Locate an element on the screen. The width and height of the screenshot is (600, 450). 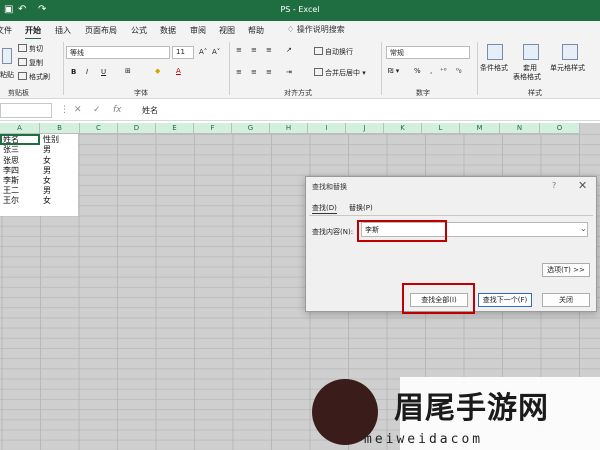
paste-icon is located at coordinates (7, 56).